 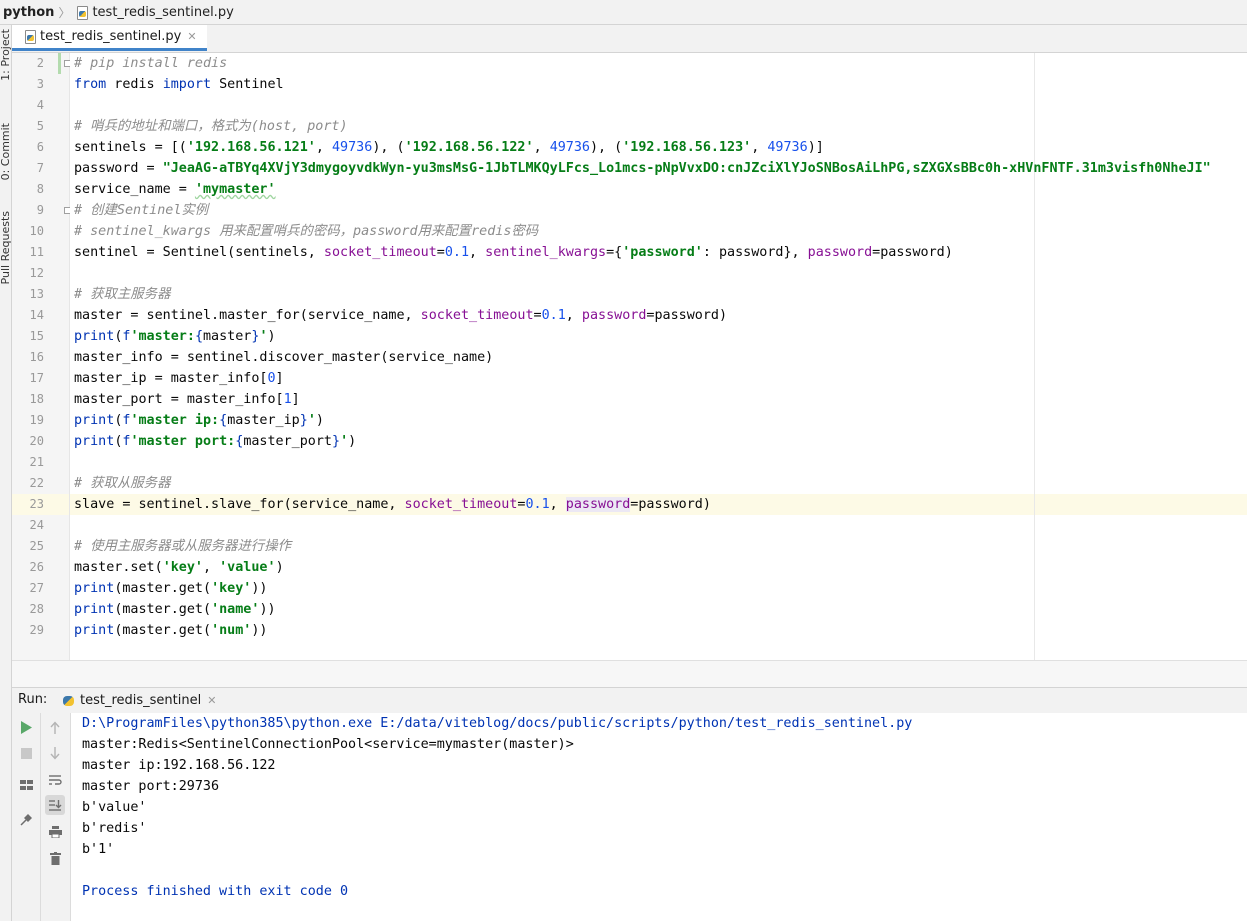 I want to click on code-line: print(f'master port:{master_port}'), so click(x=215, y=441).